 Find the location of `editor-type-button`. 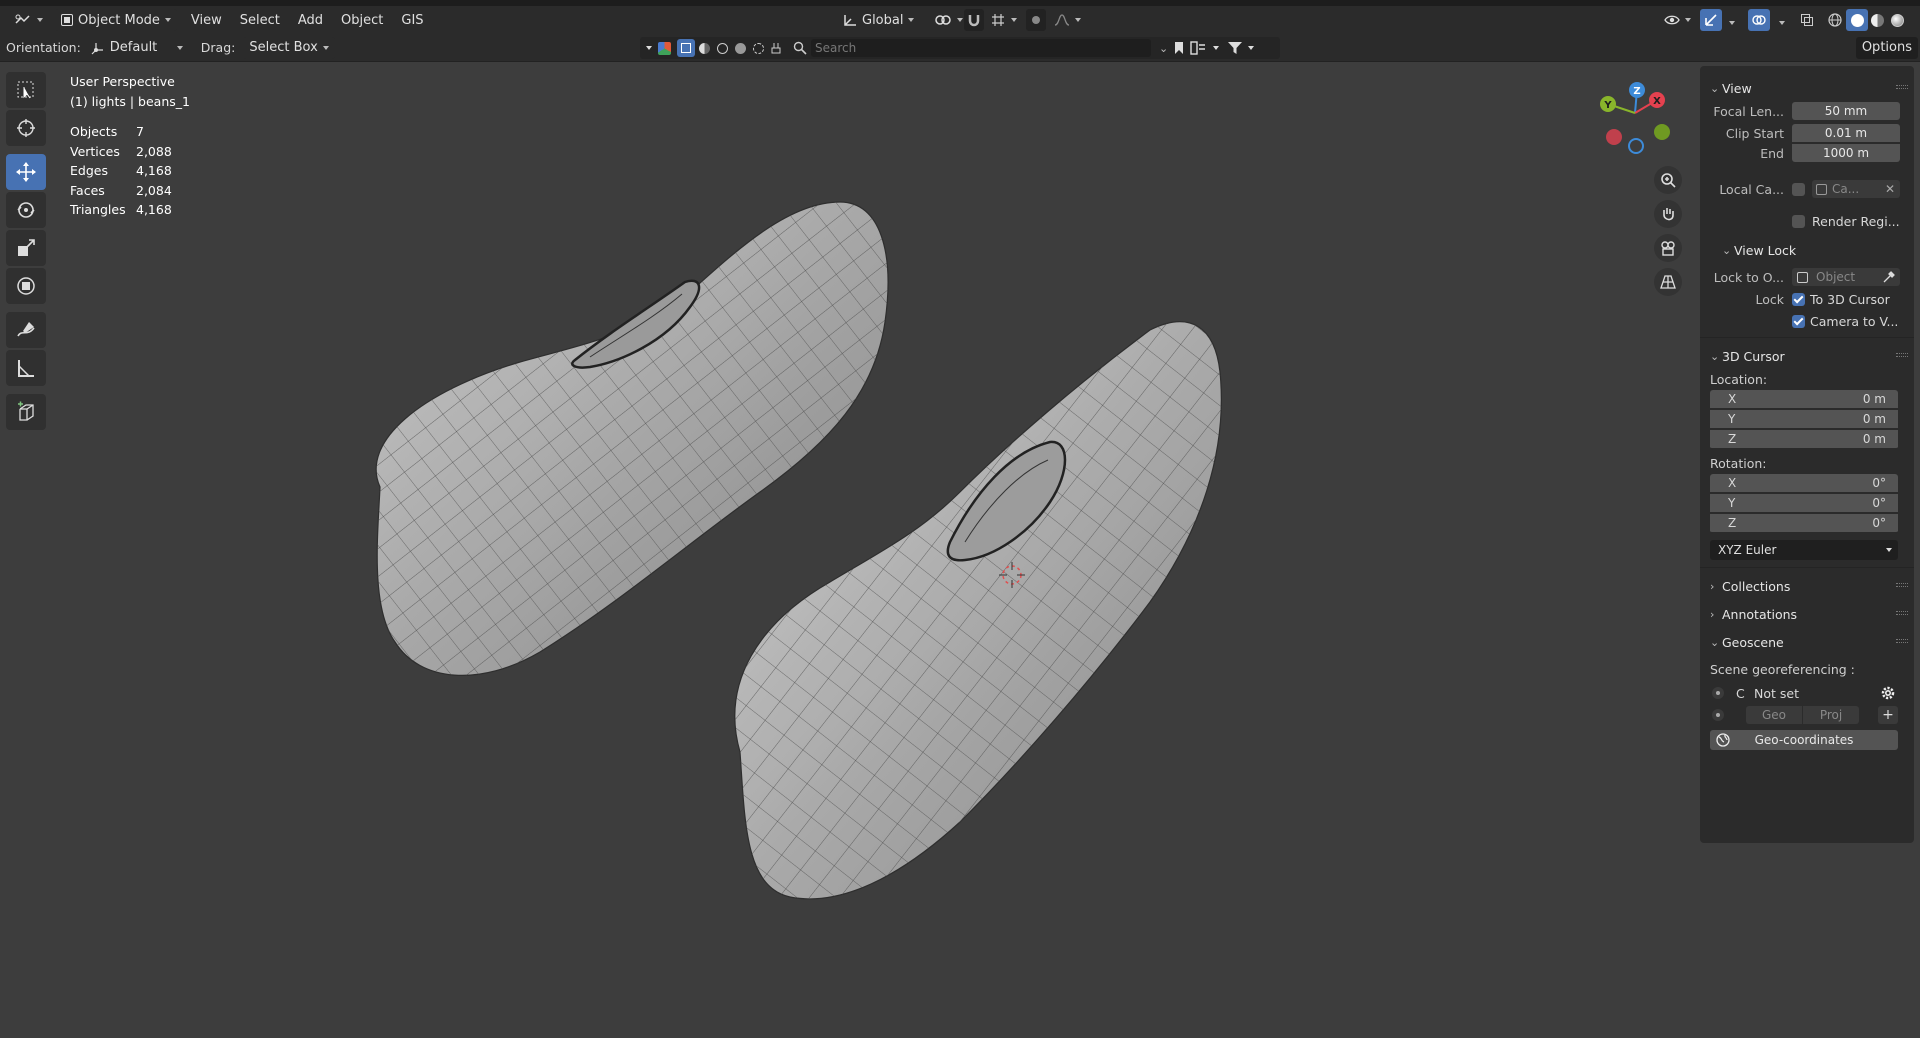

editor-type-button is located at coordinates (28, 20).